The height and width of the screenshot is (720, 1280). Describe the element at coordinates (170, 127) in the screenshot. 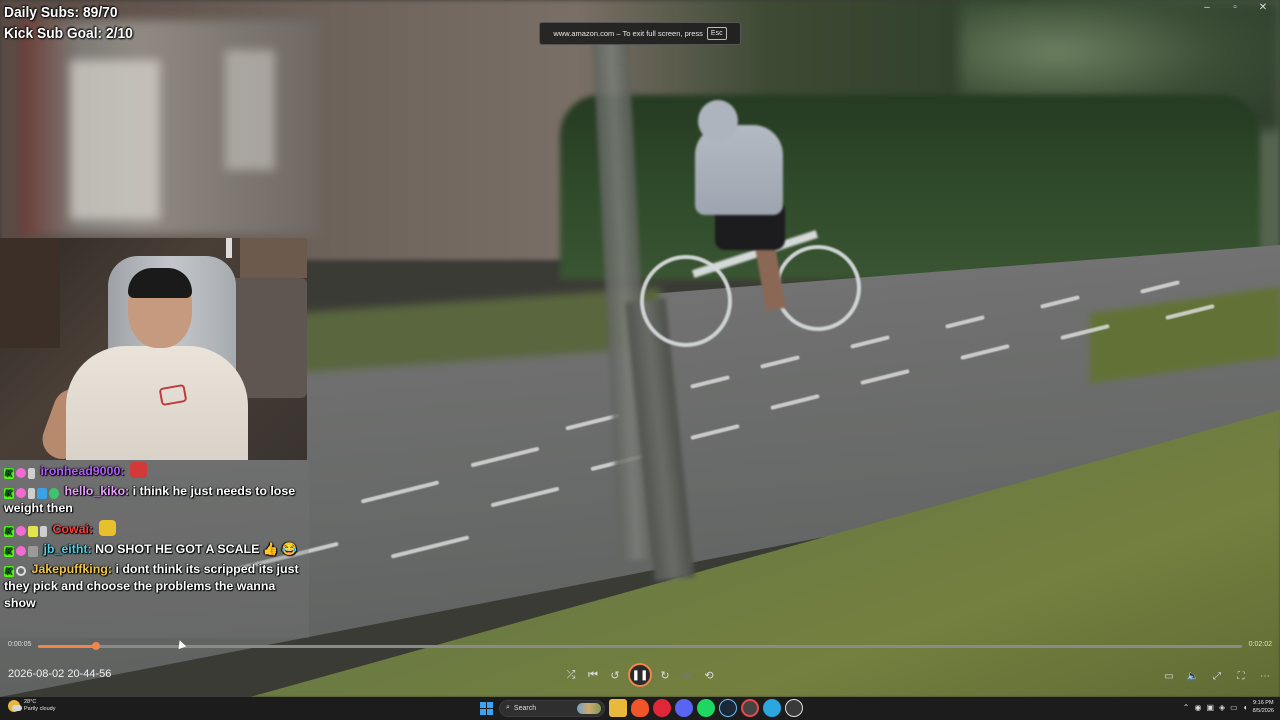

I see `video-building` at that location.